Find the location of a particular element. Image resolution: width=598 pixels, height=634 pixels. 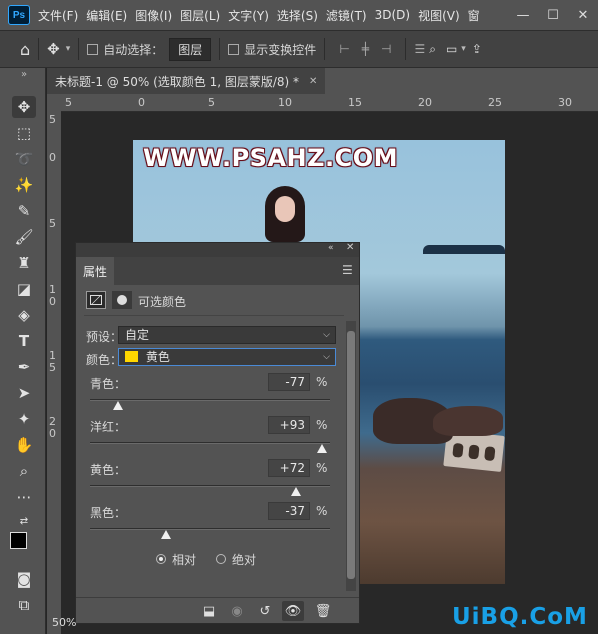

slider-label: 洋红： is located at coordinates (108, 427).